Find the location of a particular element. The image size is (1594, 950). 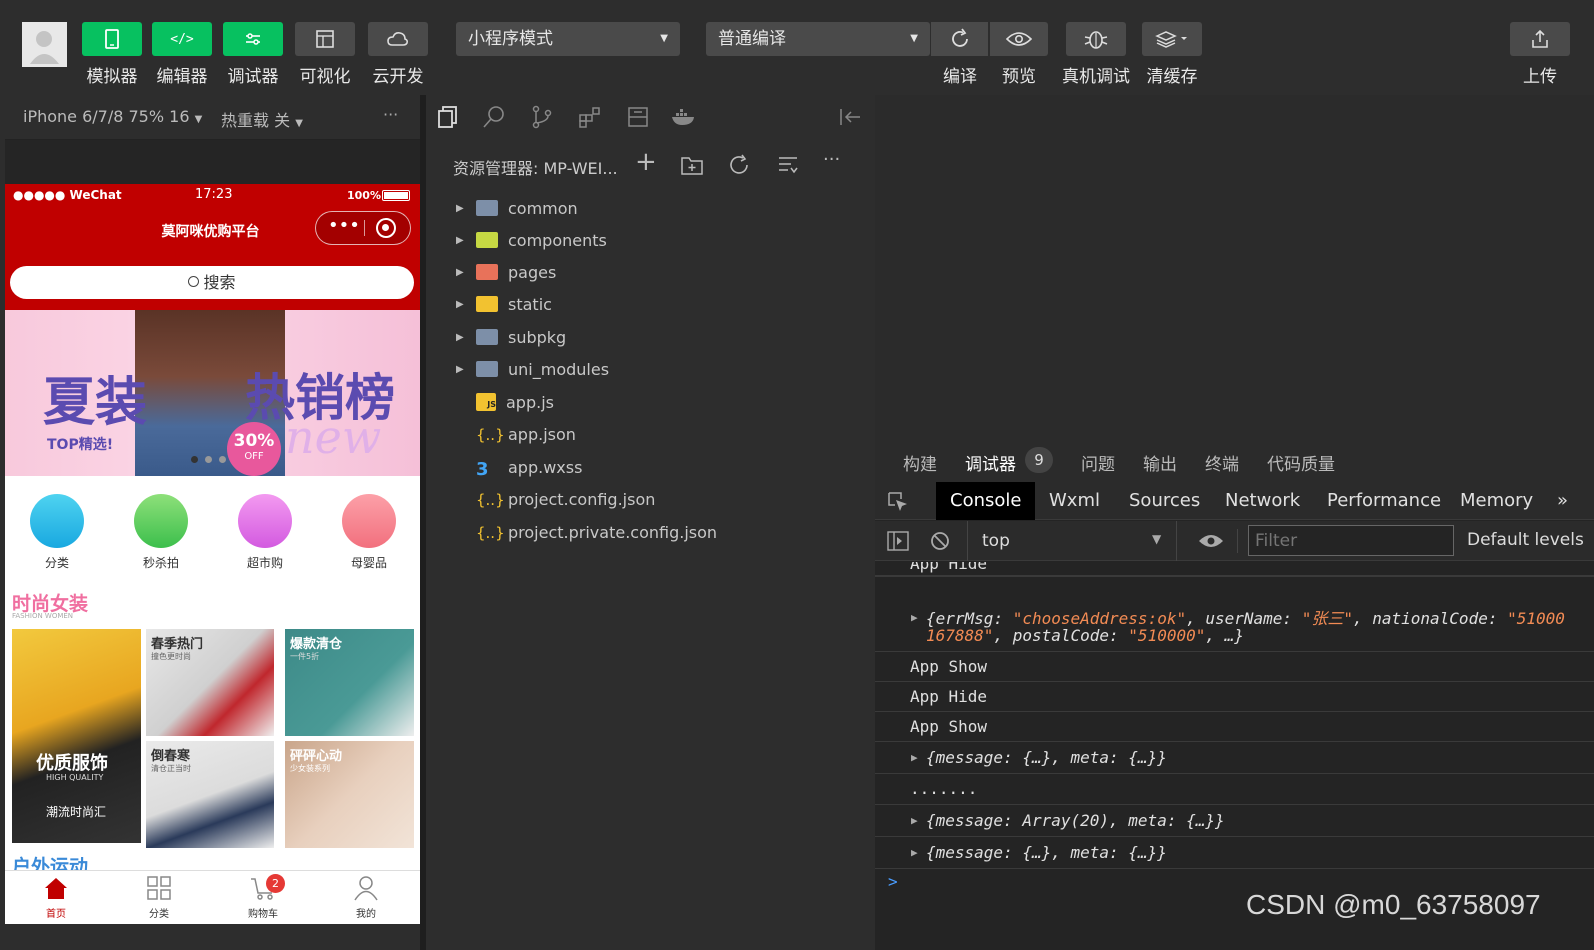

tab-issues: 问题 is located at coordinates (1098, 462).